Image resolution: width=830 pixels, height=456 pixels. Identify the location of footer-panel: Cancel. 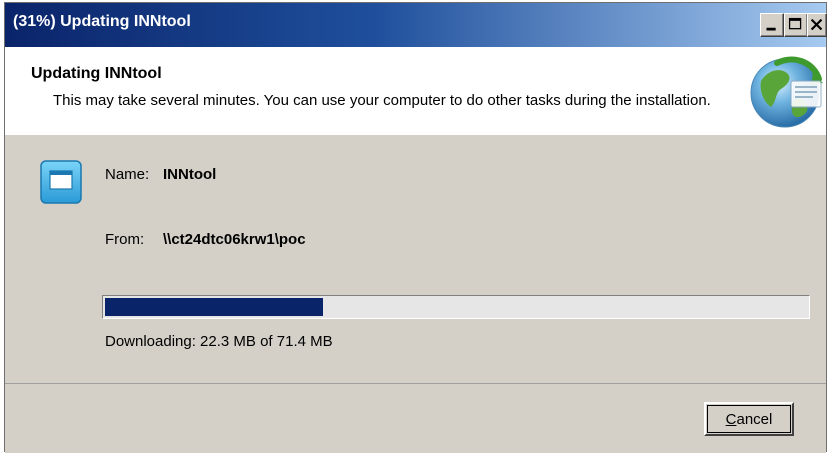
(415, 418).